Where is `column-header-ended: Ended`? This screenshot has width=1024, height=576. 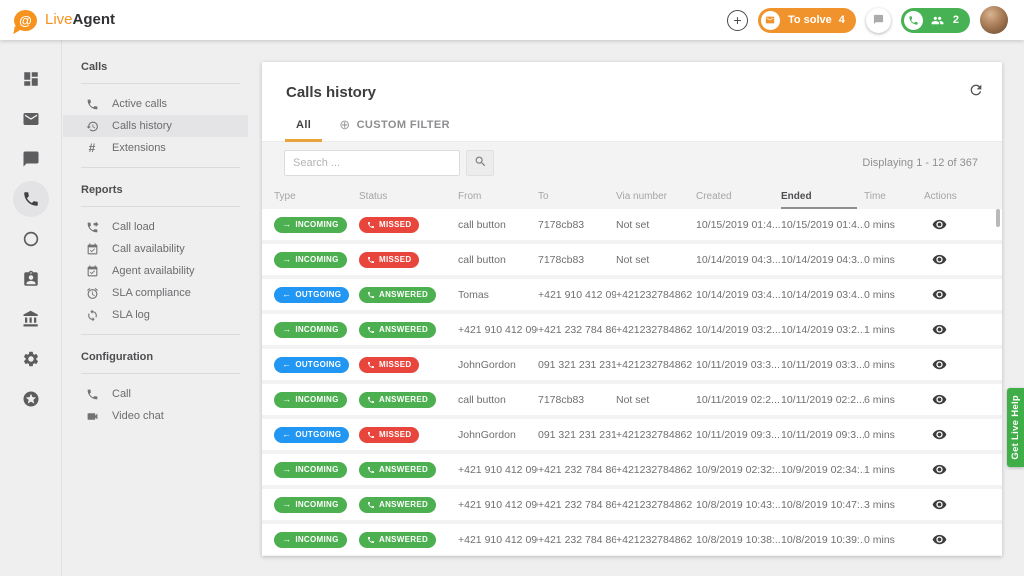
column-header-ended: Ended is located at coordinates (822, 196).